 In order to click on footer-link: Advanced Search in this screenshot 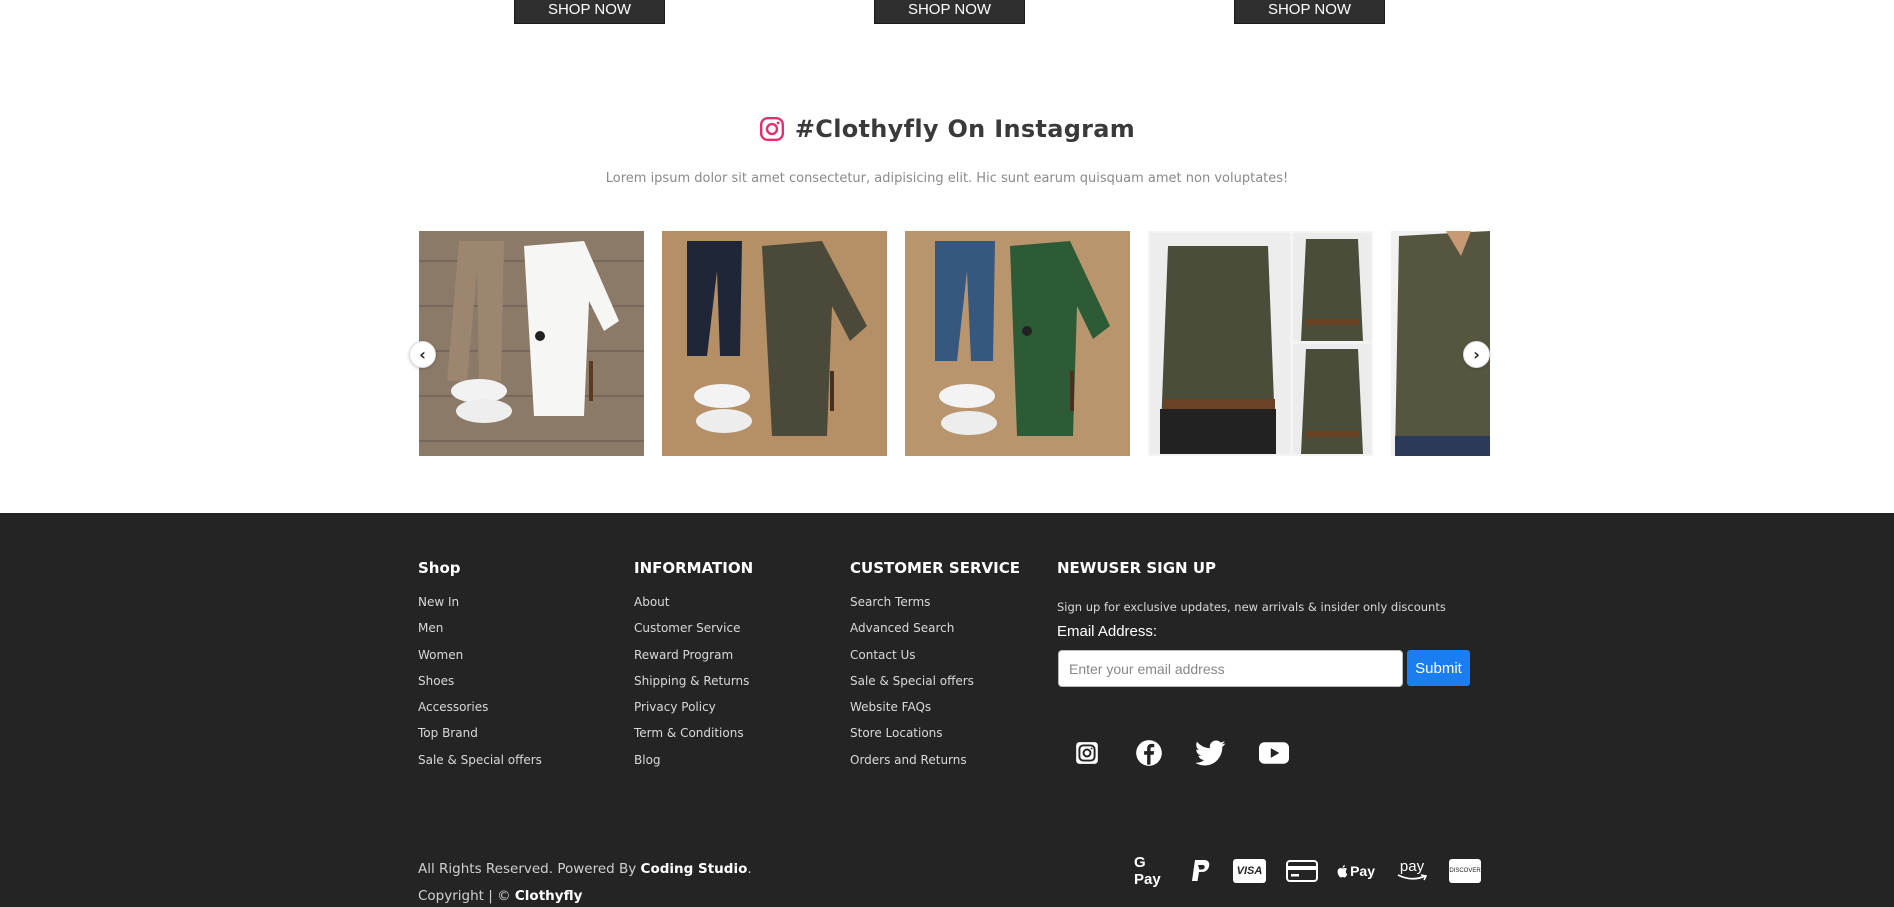, I will do `click(935, 634)`.